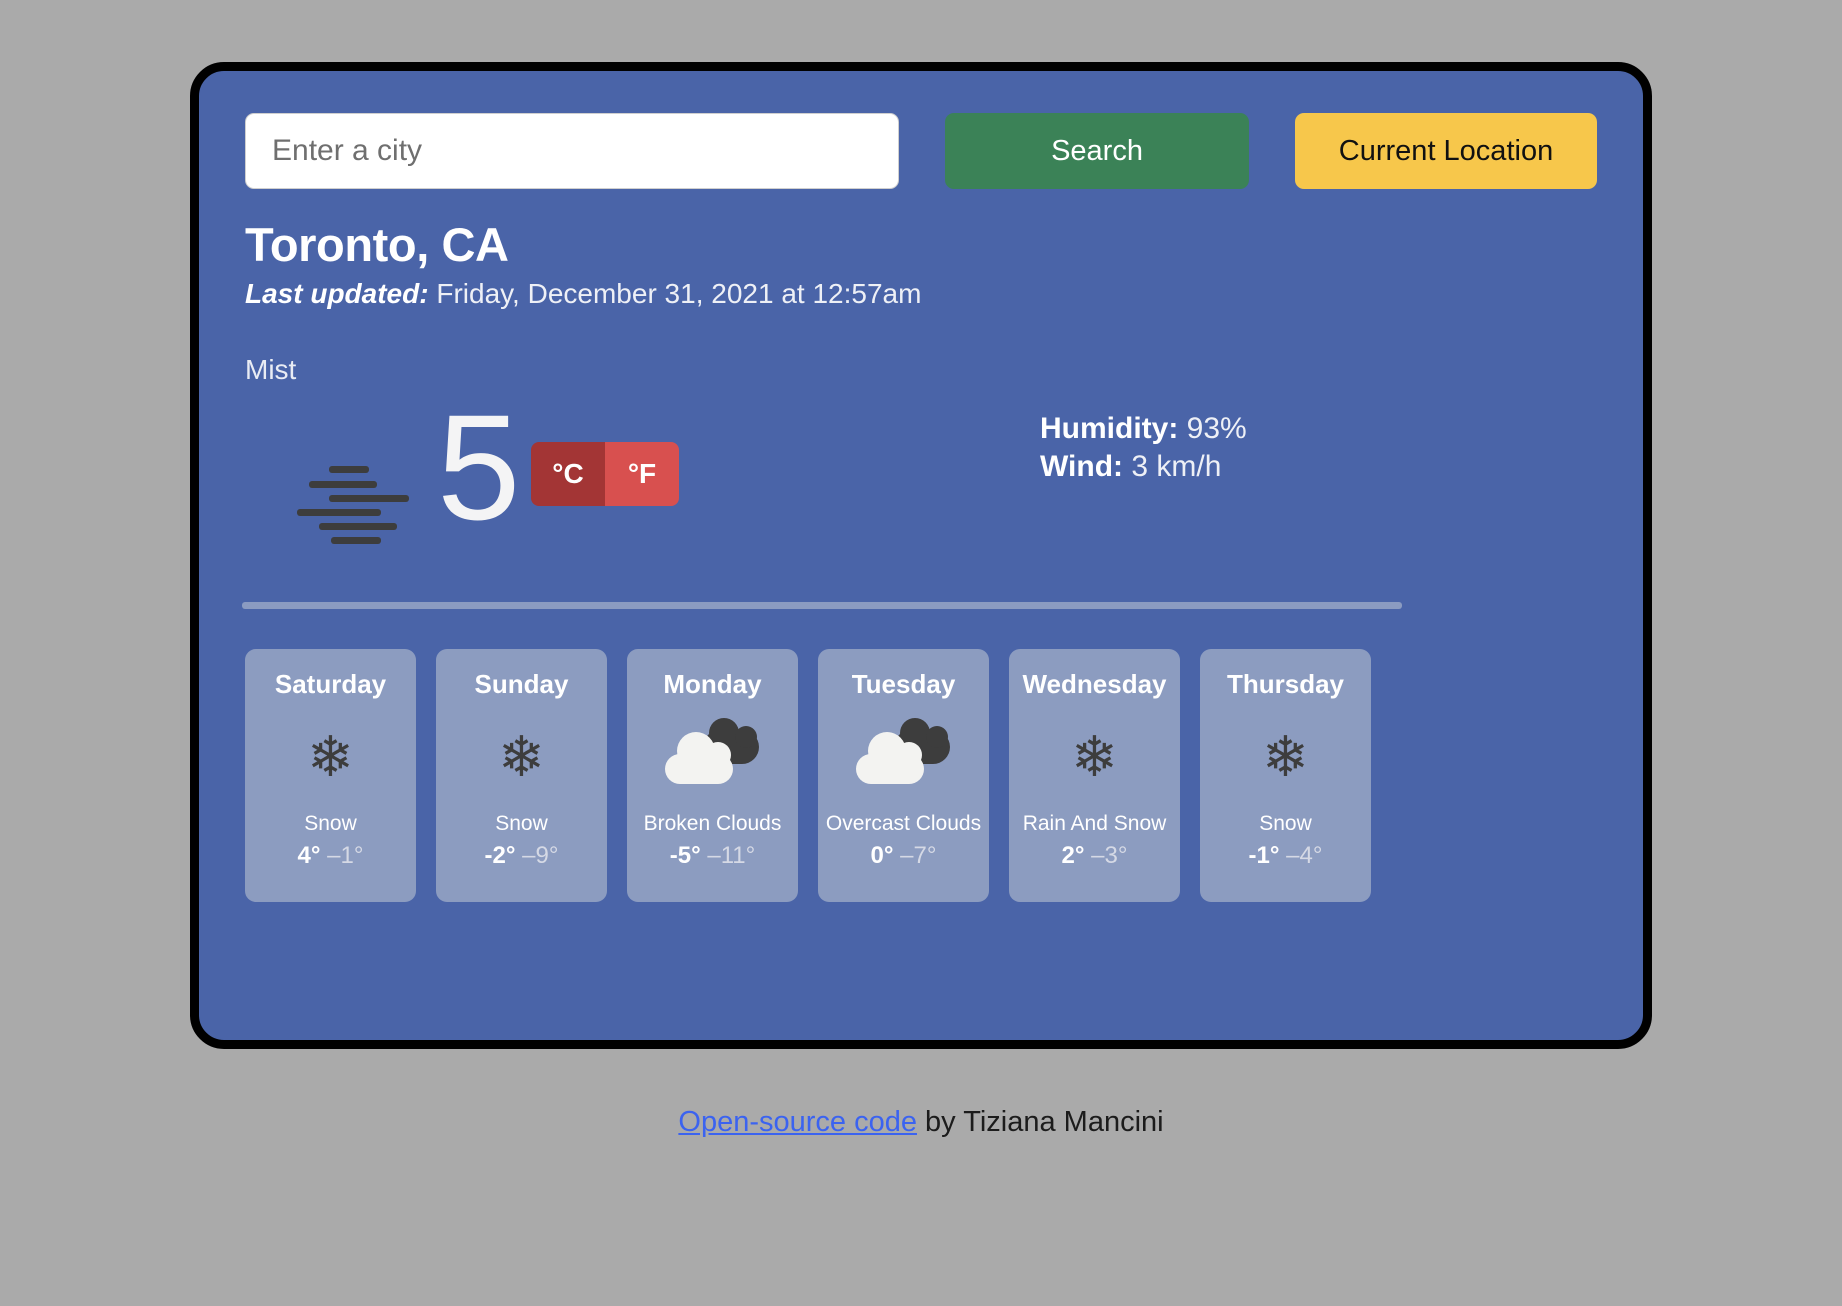 The width and height of the screenshot is (1842, 1306). I want to click on forecast-card: Sunday ❄ Snow -2° –9°, so click(521, 775).